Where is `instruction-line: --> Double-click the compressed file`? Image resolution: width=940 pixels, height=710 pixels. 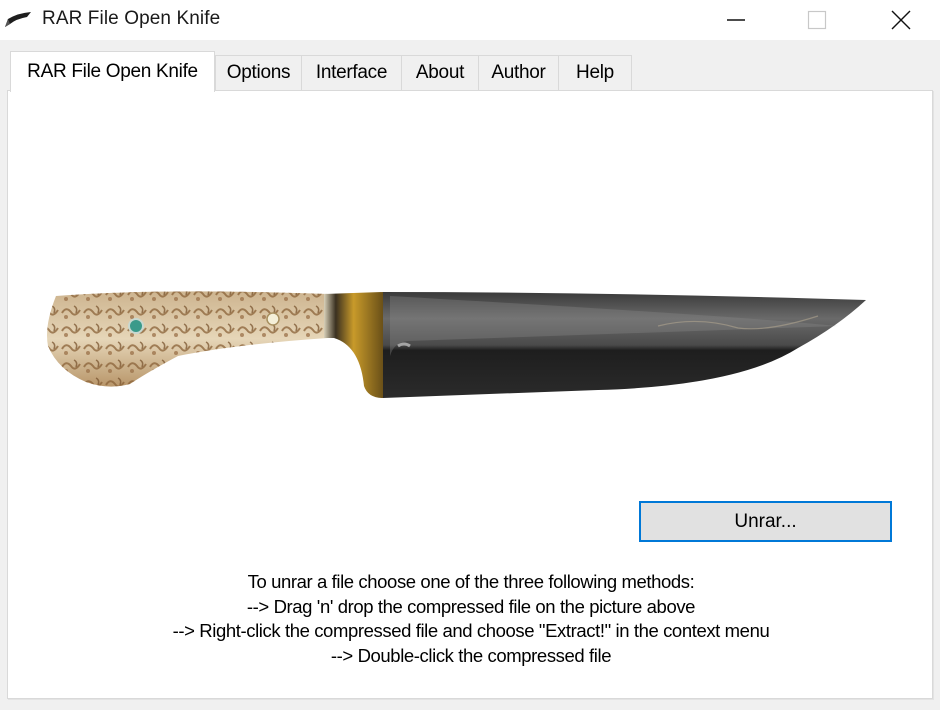
instruction-line: --> Double-click the compressed file is located at coordinates (471, 655).